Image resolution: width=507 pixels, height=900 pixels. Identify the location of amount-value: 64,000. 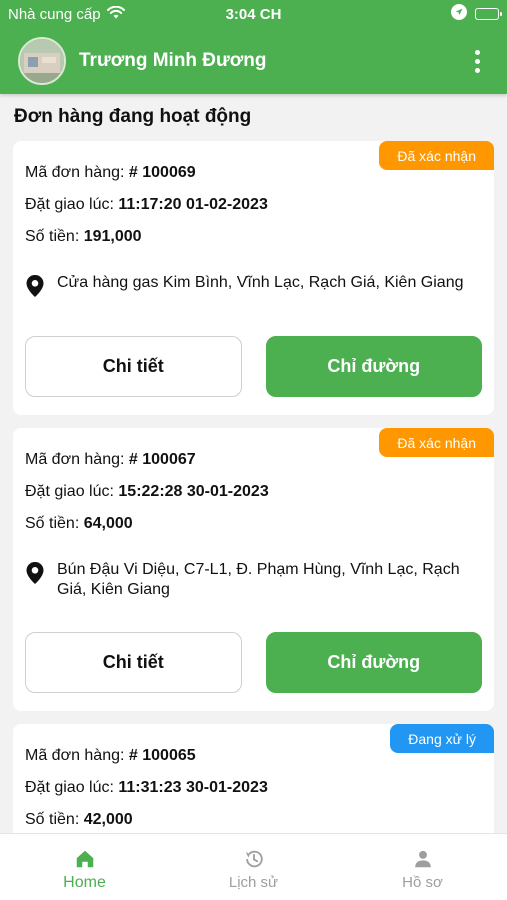
(108, 523).